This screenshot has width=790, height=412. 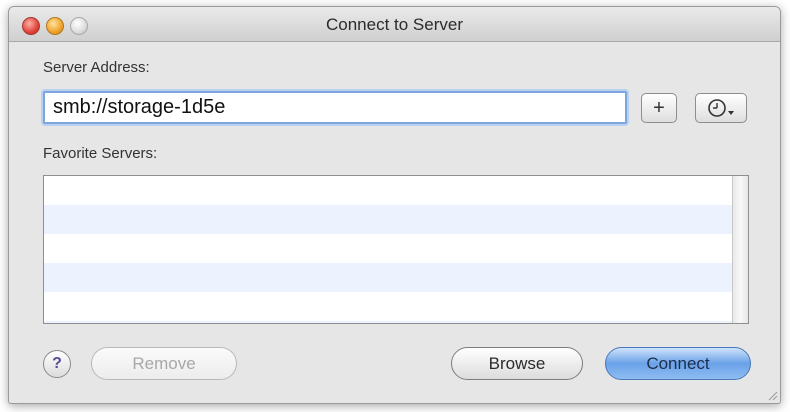 What do you see at coordinates (100, 153) in the screenshot?
I see `favorite-servers-label: Favorite Servers:` at bounding box center [100, 153].